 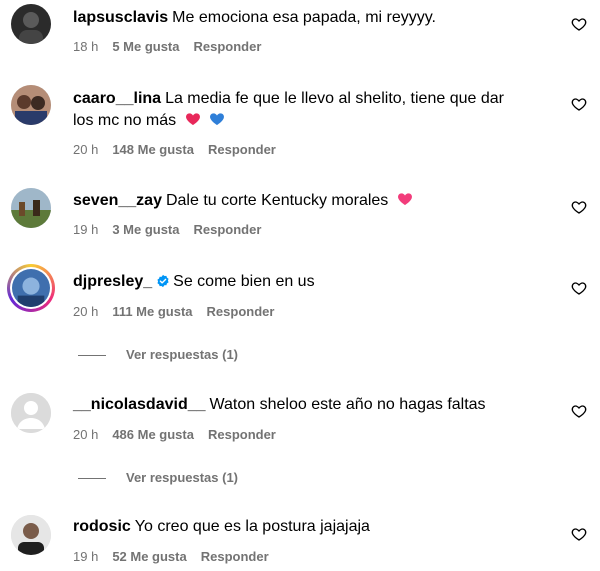 What do you see at coordinates (153, 150) in the screenshot?
I see `comment-likes: 148 Me gusta` at bounding box center [153, 150].